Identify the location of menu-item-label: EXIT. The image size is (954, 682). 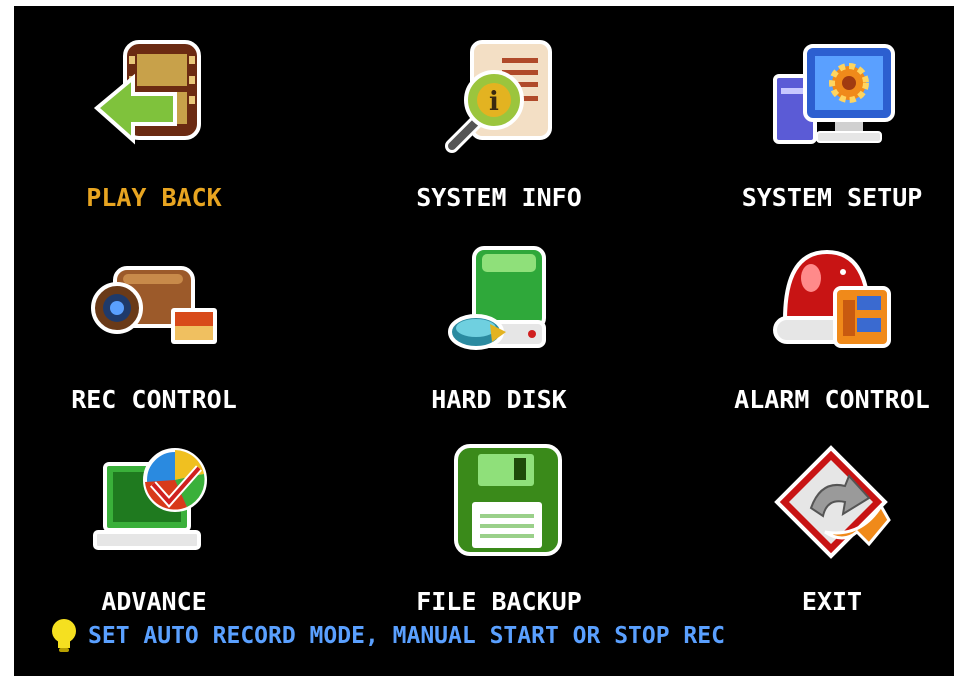
(832, 601).